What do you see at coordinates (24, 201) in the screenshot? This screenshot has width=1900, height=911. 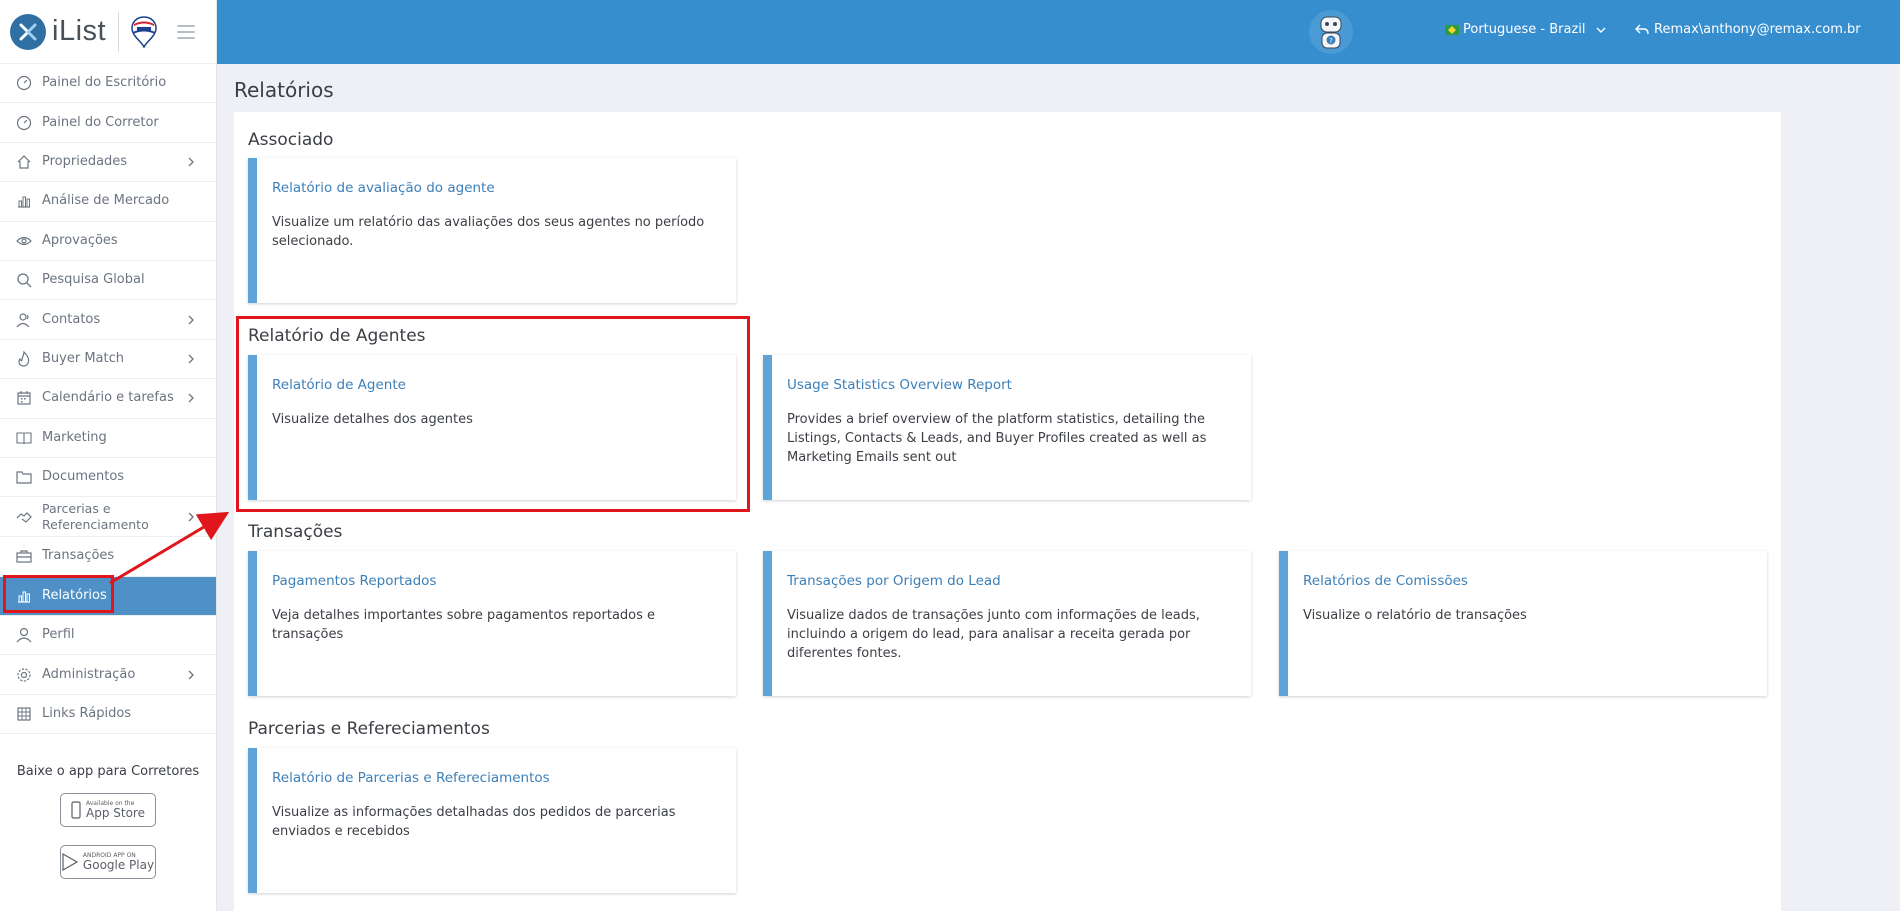 I see `bar-chart-icon` at bounding box center [24, 201].